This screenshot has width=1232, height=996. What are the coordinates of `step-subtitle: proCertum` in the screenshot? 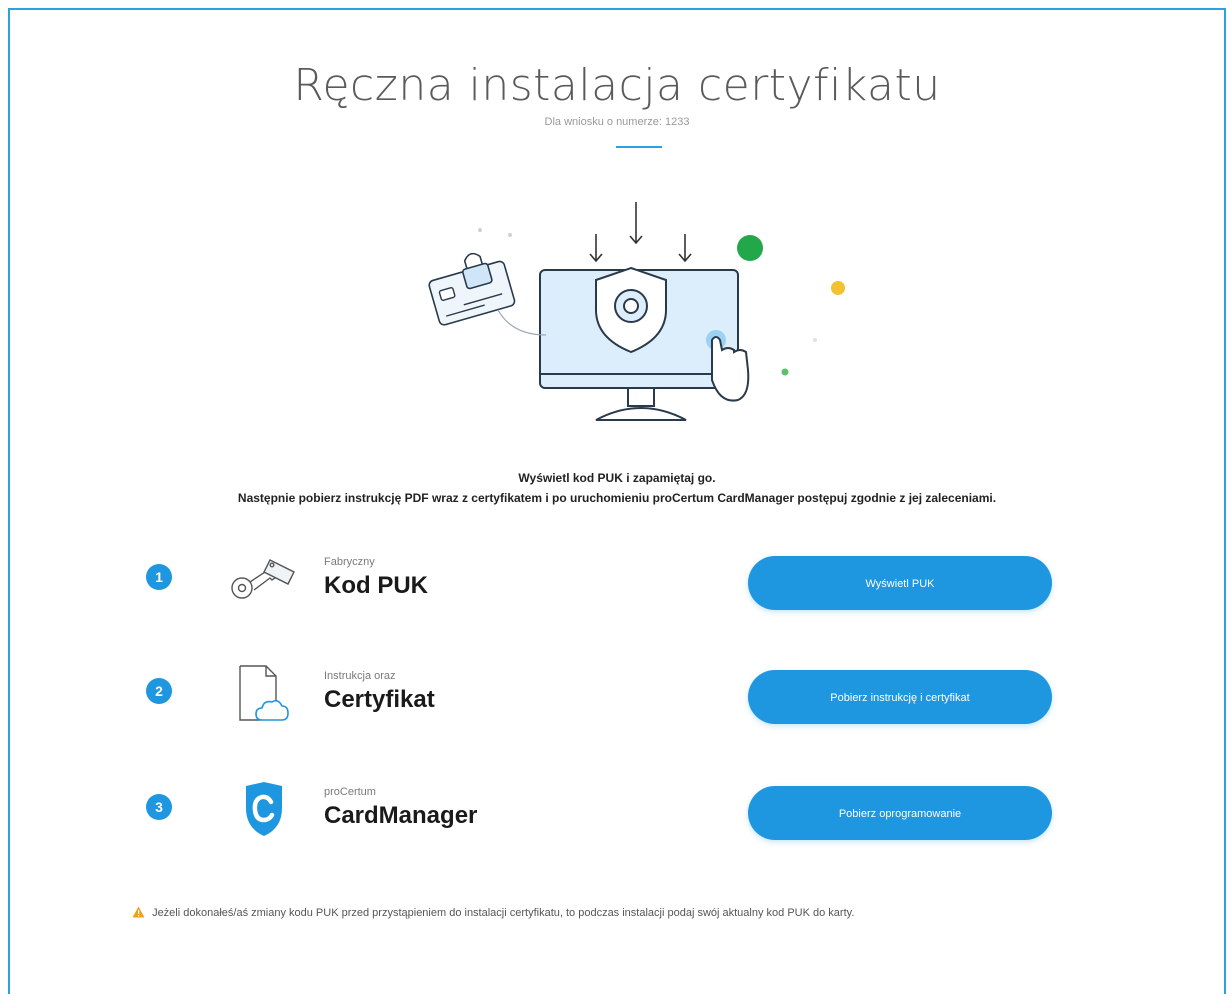 It's located at (350, 792).